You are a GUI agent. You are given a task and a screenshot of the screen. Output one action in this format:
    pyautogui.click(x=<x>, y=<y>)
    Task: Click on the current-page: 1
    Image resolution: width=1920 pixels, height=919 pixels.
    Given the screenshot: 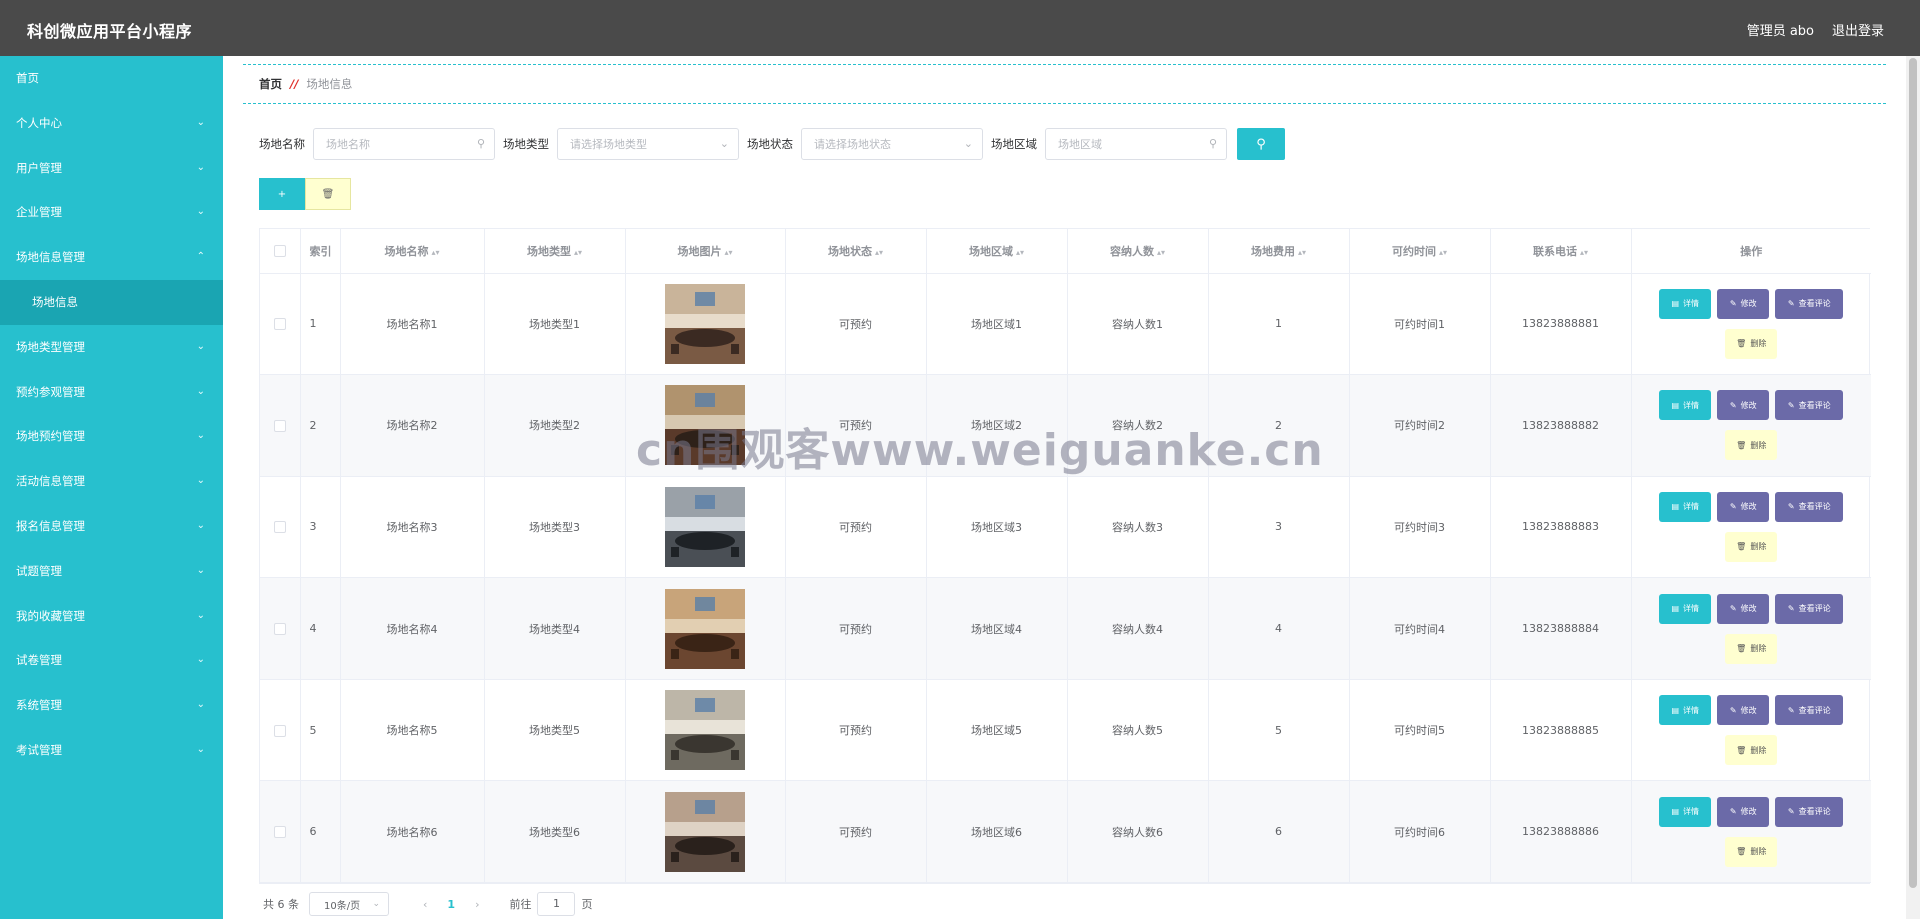 What is the action you would take?
    pyautogui.click(x=451, y=904)
    